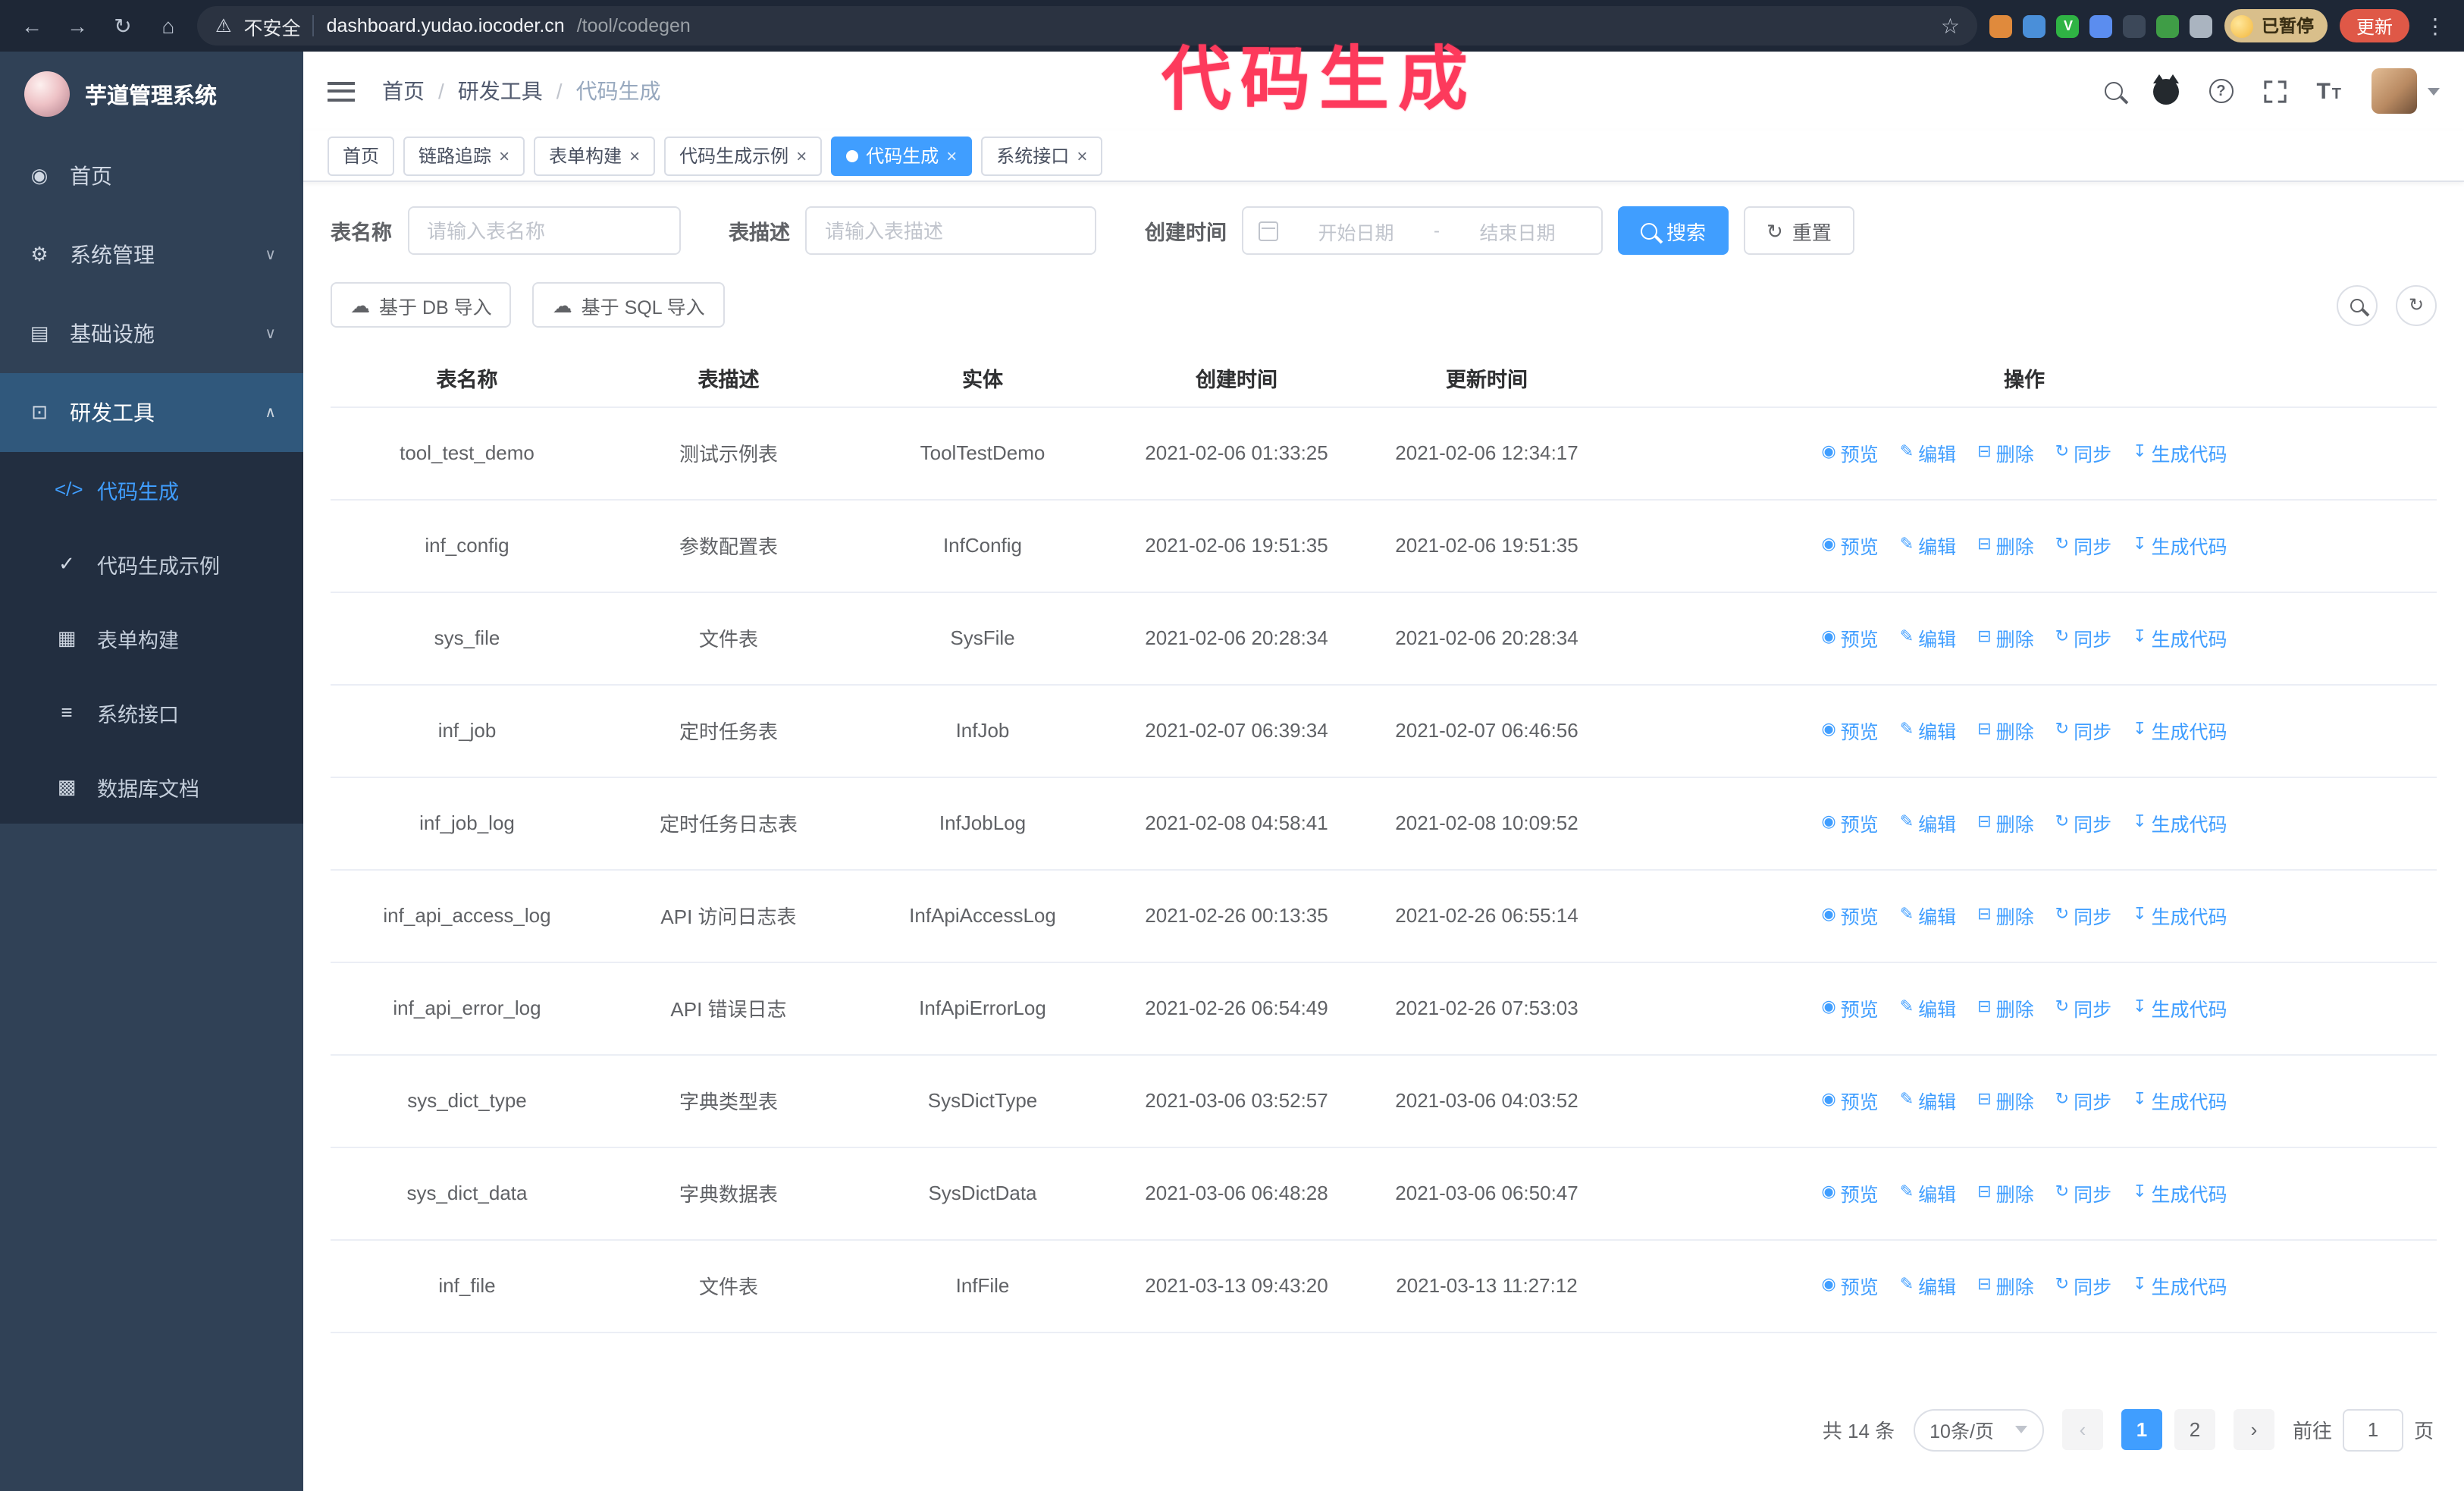 The width and height of the screenshot is (2464, 1491). Describe the element at coordinates (951, 230) in the screenshot. I see `table-desc-input` at that location.